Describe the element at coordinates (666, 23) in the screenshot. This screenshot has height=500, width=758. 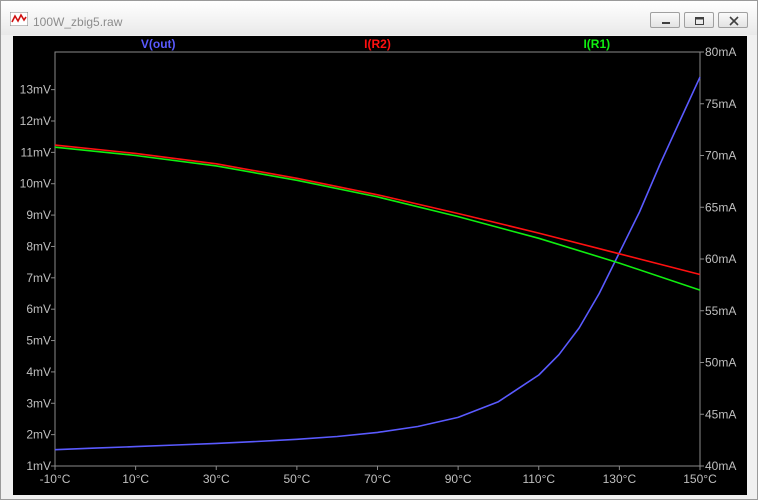
I see `minimize-icon` at that location.